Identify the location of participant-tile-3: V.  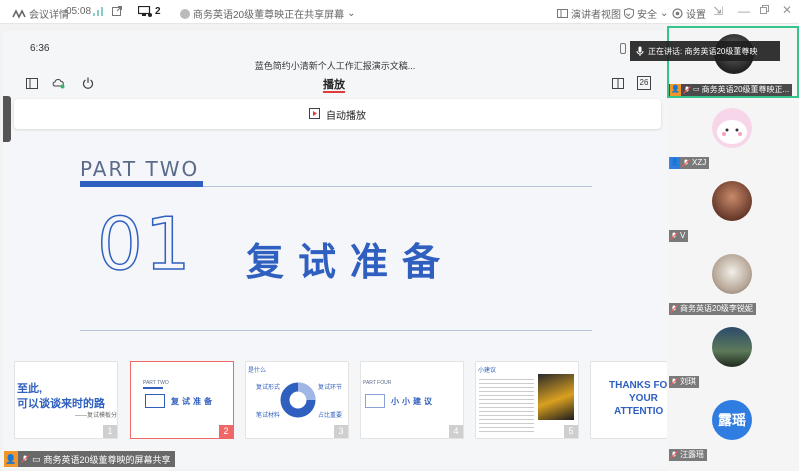
(733, 208).